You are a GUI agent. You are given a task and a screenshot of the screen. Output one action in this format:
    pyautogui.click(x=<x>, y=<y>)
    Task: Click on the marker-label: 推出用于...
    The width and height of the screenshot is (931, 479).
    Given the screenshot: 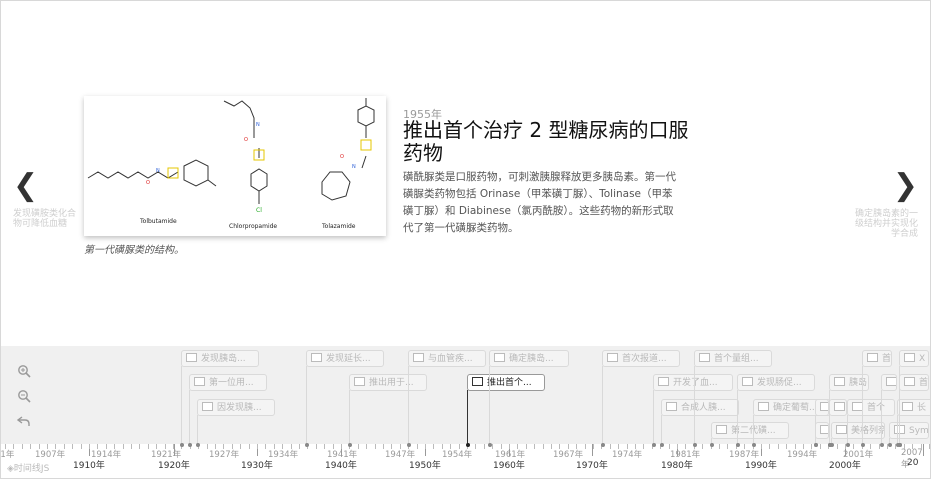 What is the action you would take?
    pyautogui.click(x=391, y=383)
    